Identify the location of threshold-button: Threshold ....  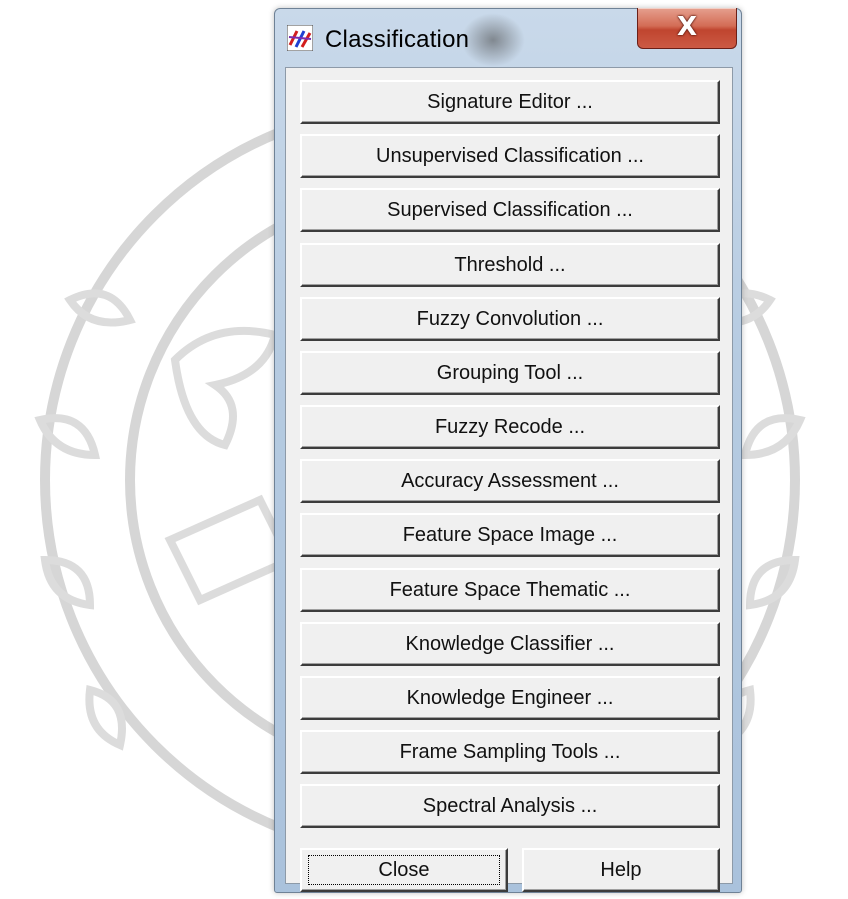
(510, 265).